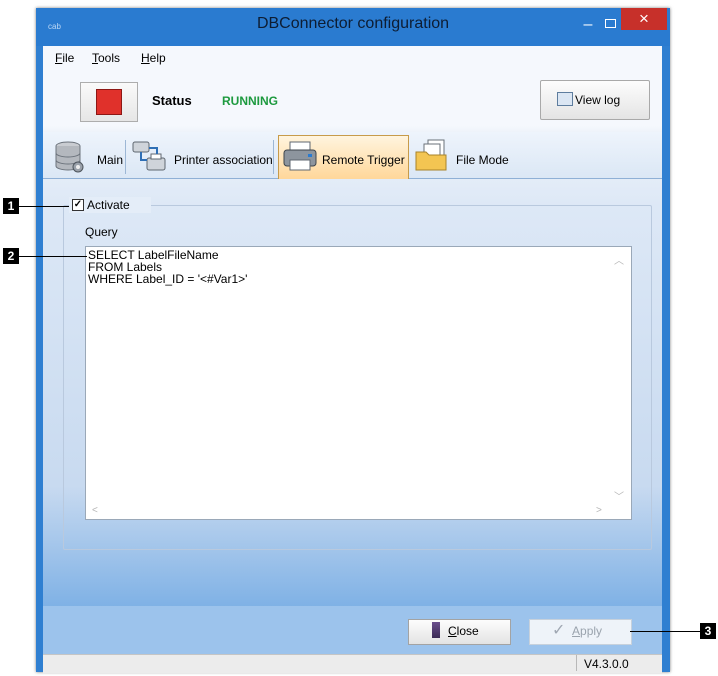  Describe the element at coordinates (565, 99) in the screenshot. I see `log-icon` at that location.